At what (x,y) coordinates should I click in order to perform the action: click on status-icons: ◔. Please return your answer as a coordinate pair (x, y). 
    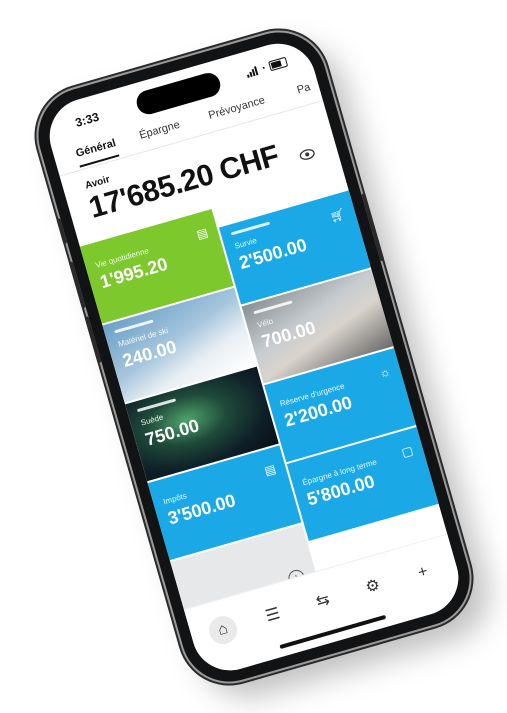
    Looking at the image, I should click on (266, 67).